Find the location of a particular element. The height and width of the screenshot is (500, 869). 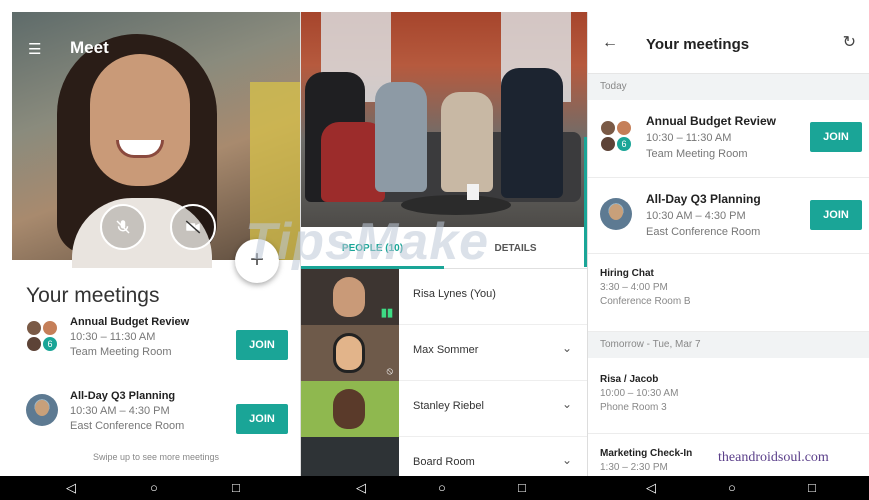

meeting-room: Phone Room 3 is located at coordinates (633, 407).